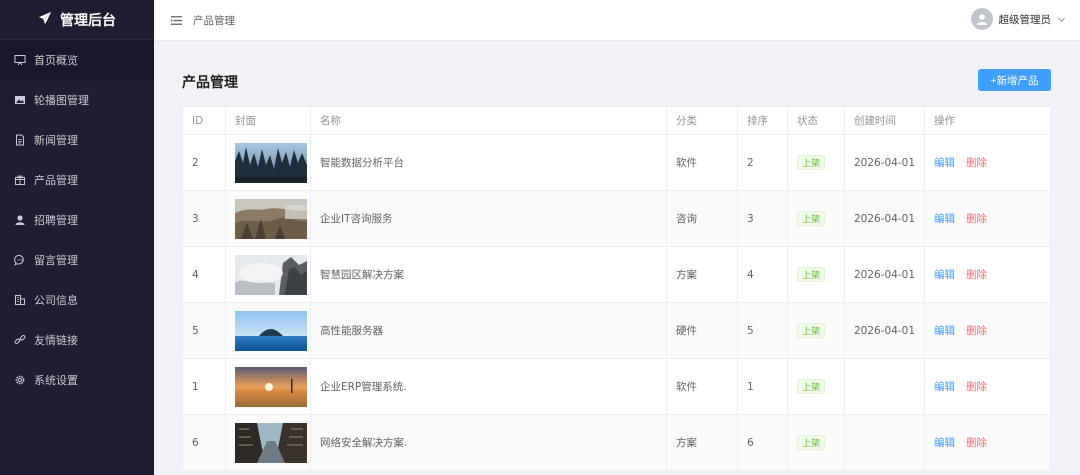  What do you see at coordinates (20, 220) in the screenshot?
I see `user-icon` at bounding box center [20, 220].